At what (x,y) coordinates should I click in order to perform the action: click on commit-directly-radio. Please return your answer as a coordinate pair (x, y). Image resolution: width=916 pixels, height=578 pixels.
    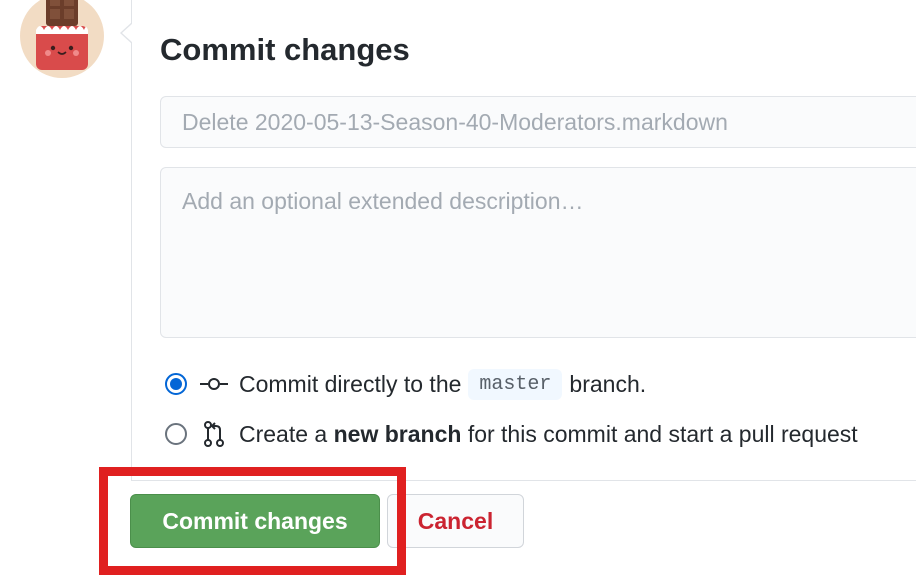
    Looking at the image, I should click on (176, 384).